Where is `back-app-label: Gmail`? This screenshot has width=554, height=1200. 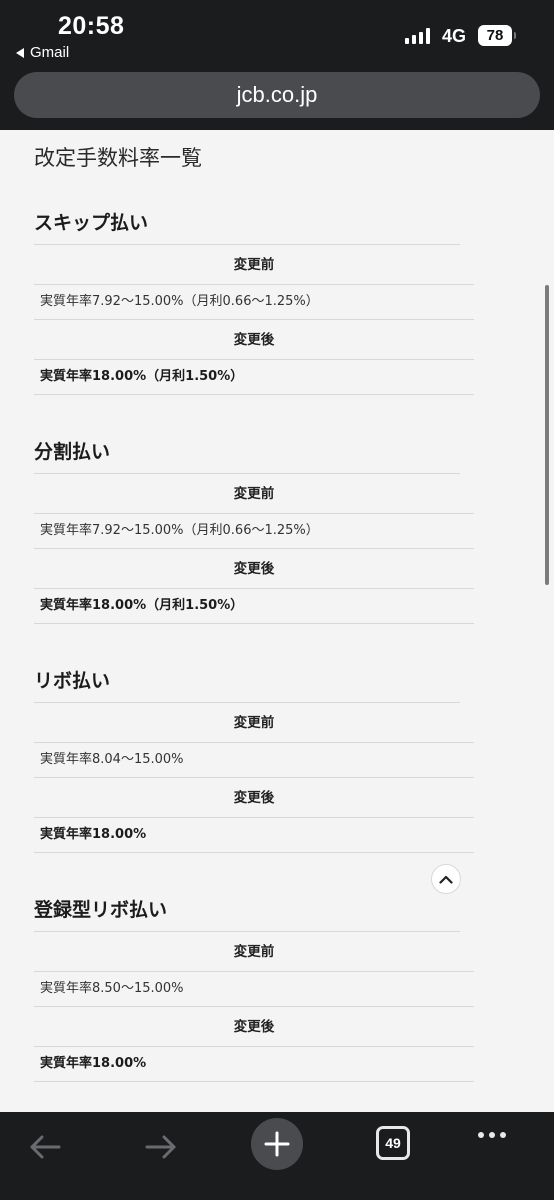 back-app-label: Gmail is located at coordinates (50, 52).